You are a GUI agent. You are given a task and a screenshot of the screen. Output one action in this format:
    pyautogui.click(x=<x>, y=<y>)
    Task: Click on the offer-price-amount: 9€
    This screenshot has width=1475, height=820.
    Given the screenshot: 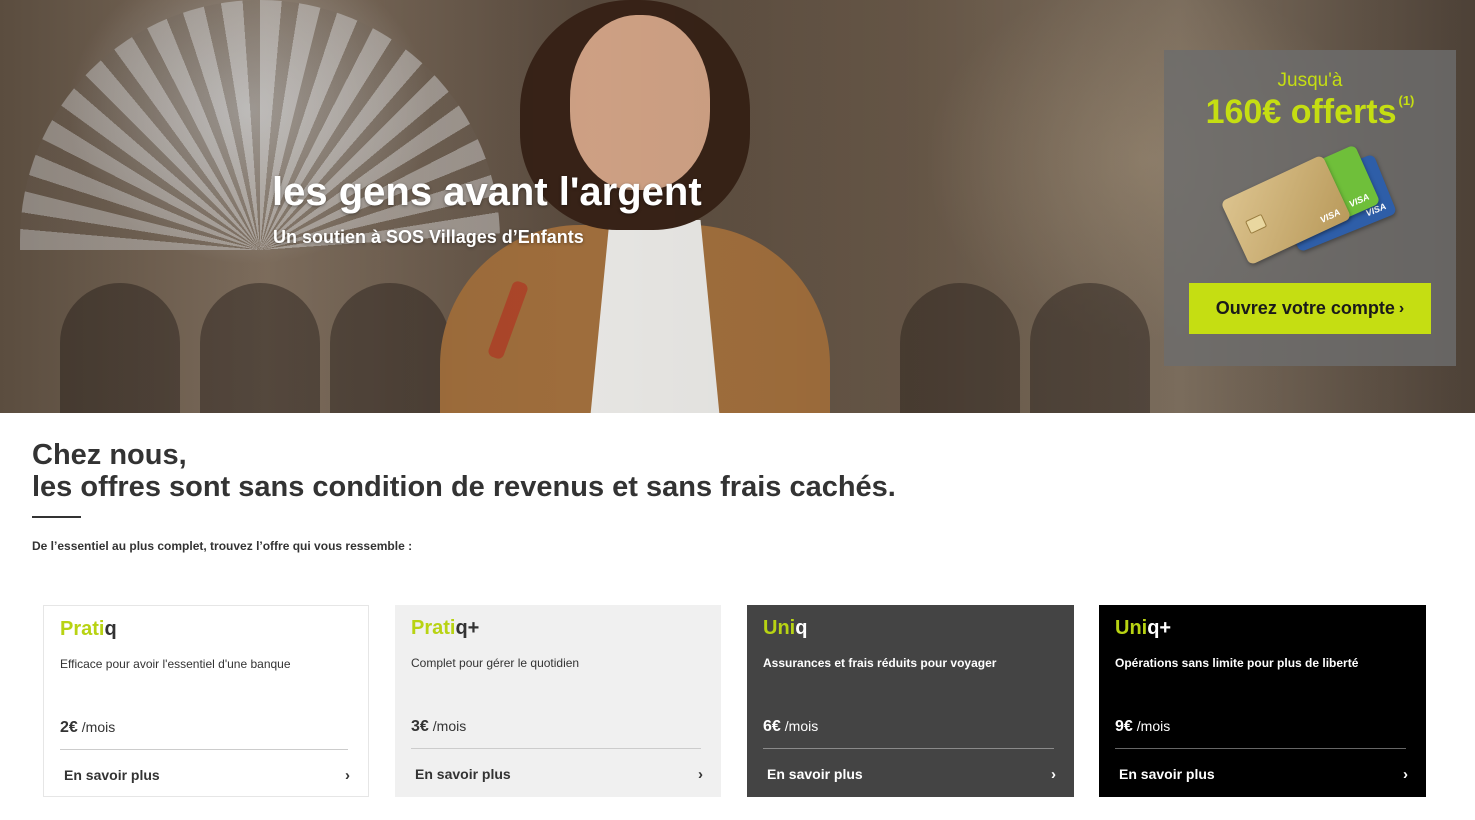 What is the action you would take?
    pyautogui.click(x=1124, y=726)
    